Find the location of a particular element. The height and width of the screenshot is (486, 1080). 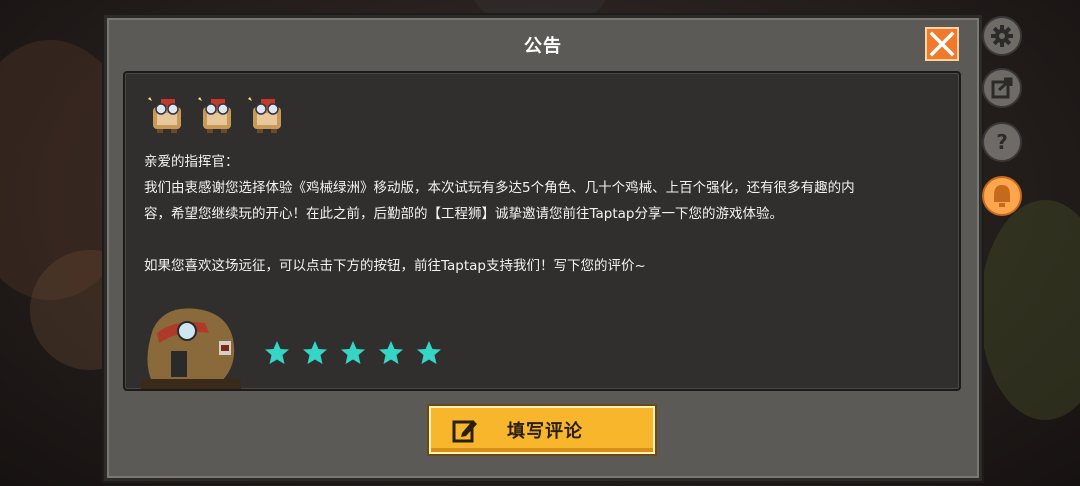

write-review-button: 填写评论 is located at coordinates (542, 430).